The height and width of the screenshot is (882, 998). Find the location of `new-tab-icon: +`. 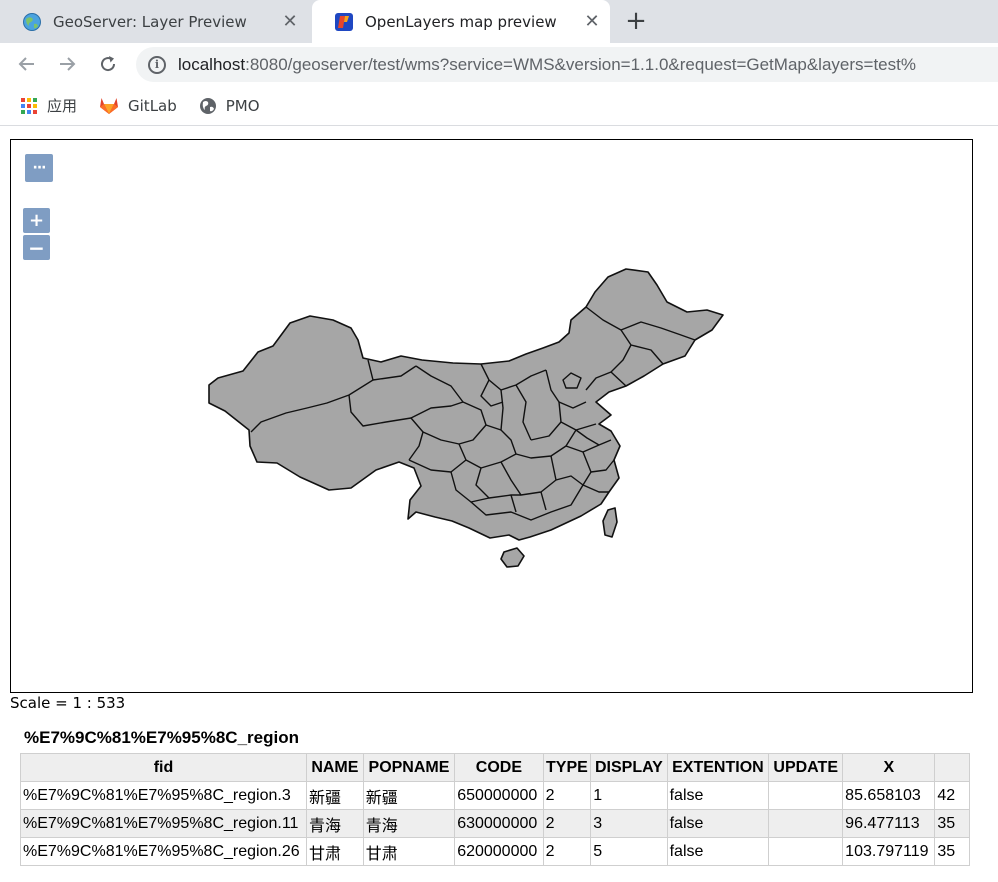

new-tab-icon: + is located at coordinates (636, 21).